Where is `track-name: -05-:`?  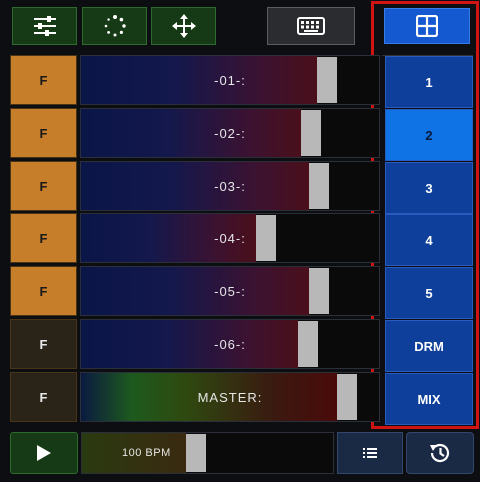 track-name: -05-: is located at coordinates (230, 291).